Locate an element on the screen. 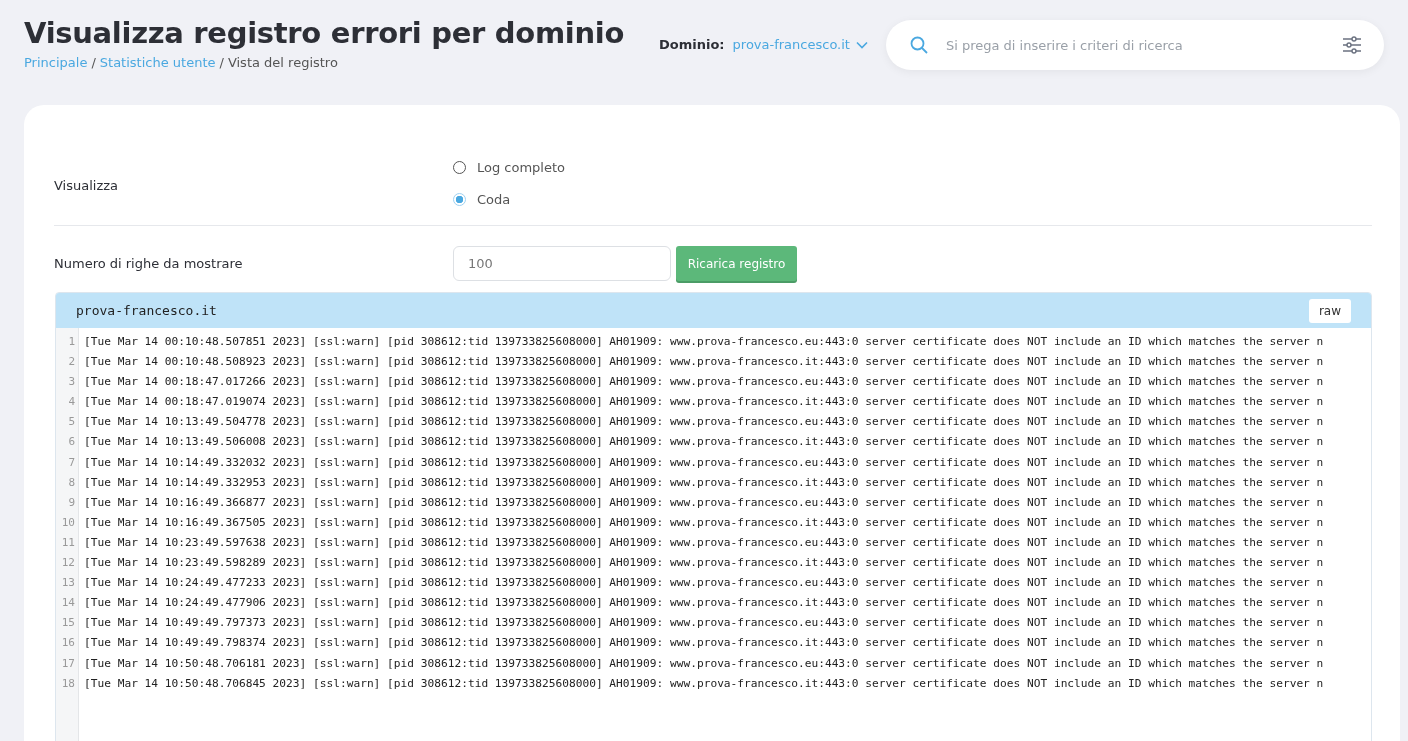 The height and width of the screenshot is (741, 1408). radio-option: Coda is located at coordinates (509, 199).